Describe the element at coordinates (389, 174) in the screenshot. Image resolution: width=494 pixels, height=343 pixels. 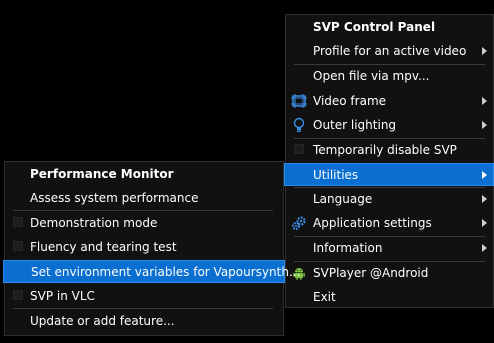
I see `menu-item-utilities: Utilities` at that location.